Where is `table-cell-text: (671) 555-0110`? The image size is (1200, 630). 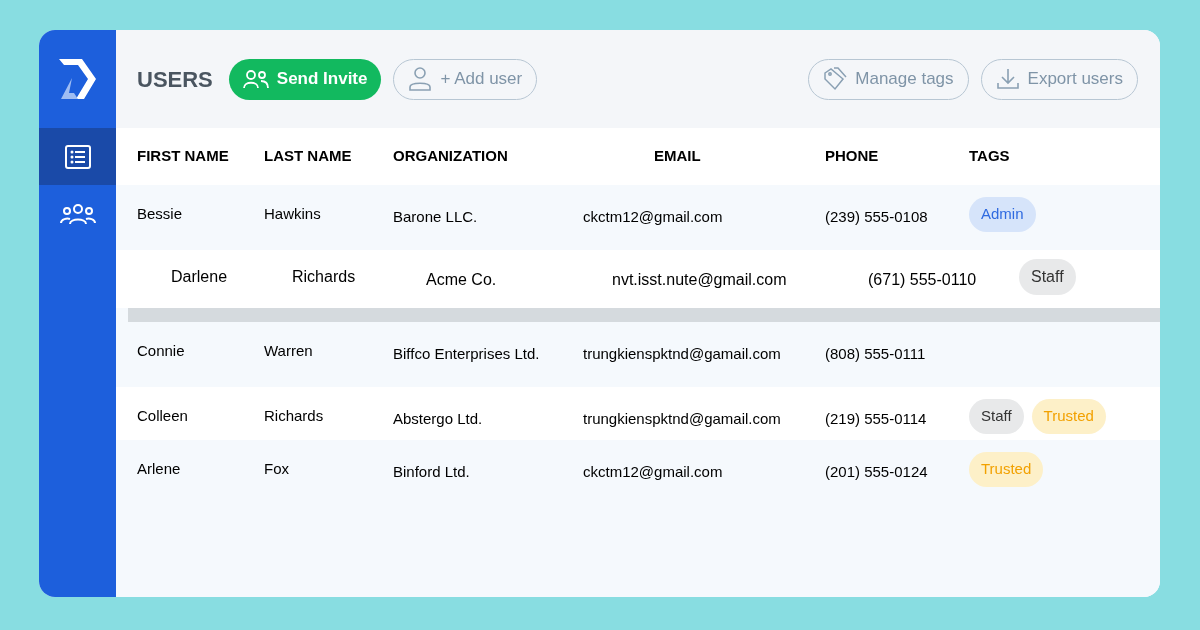
table-cell-text: (671) 555-0110 is located at coordinates (923, 280).